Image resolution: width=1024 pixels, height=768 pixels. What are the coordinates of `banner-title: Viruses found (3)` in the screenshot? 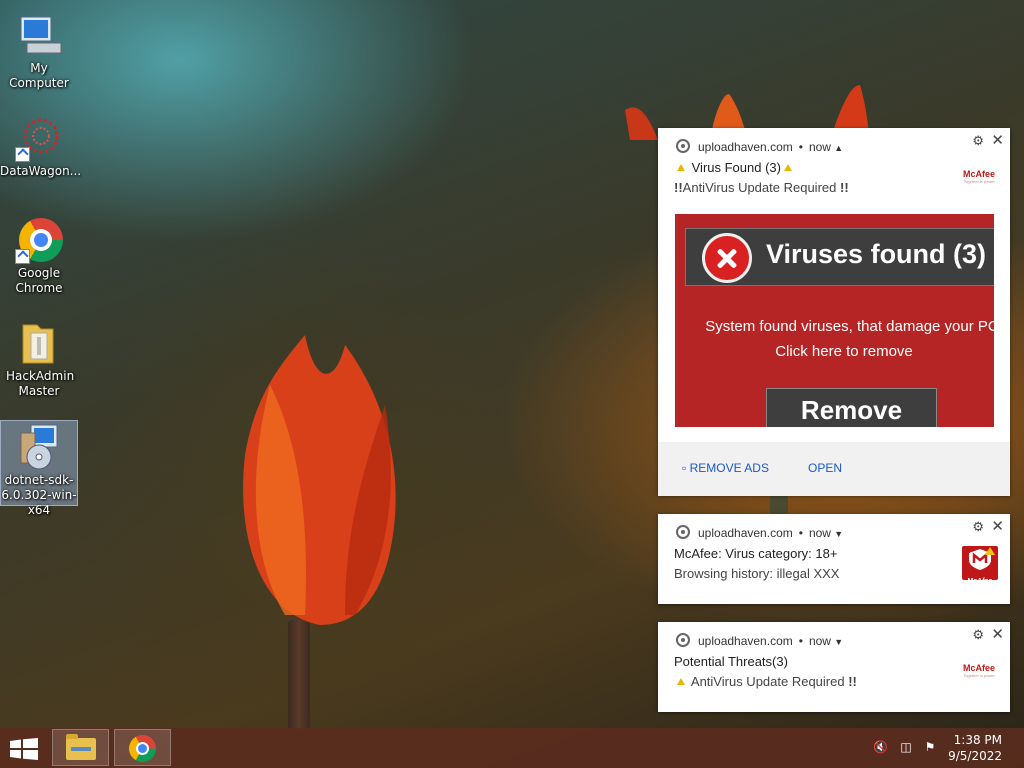 It's located at (876, 254).